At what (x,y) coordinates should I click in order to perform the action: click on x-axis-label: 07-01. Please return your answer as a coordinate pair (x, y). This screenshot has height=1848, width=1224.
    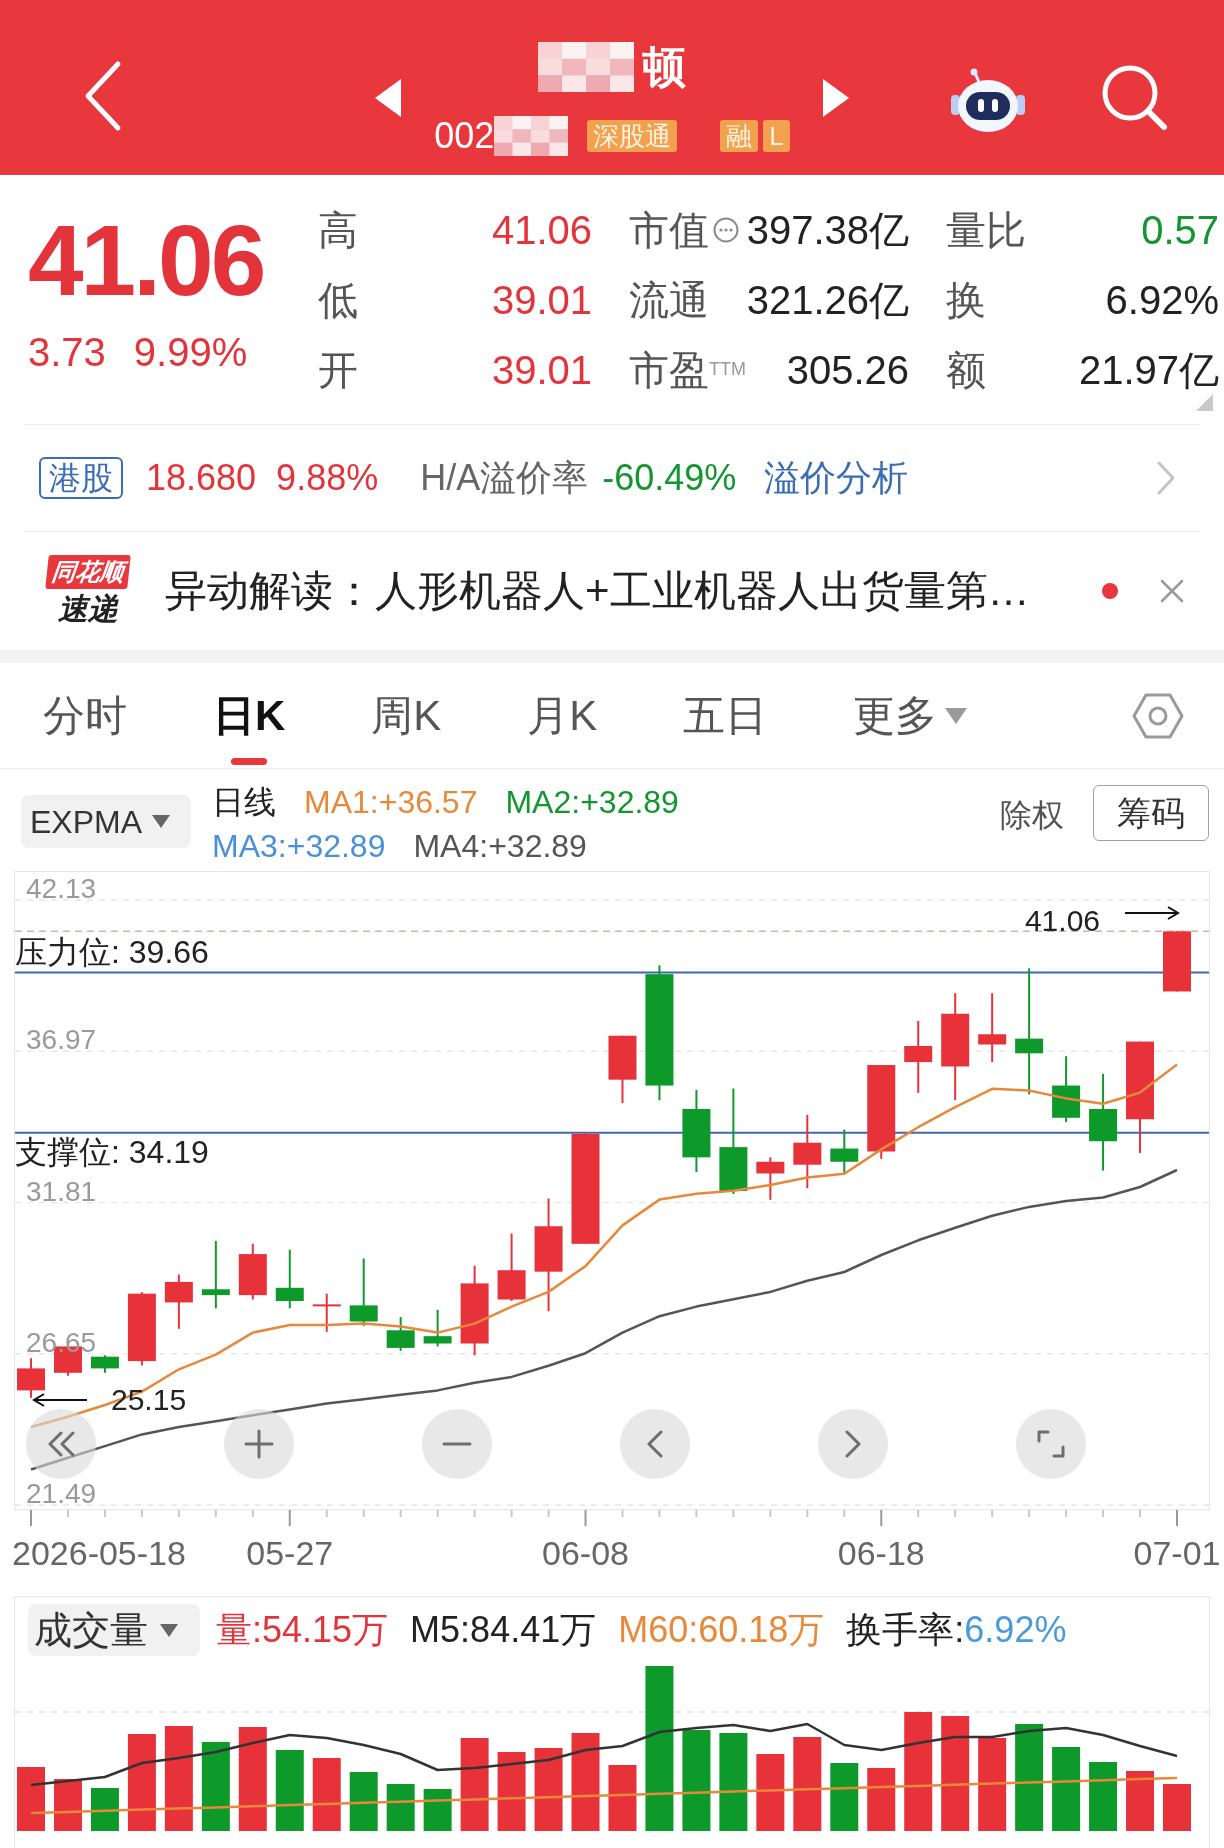
    Looking at the image, I should click on (1177, 1553).